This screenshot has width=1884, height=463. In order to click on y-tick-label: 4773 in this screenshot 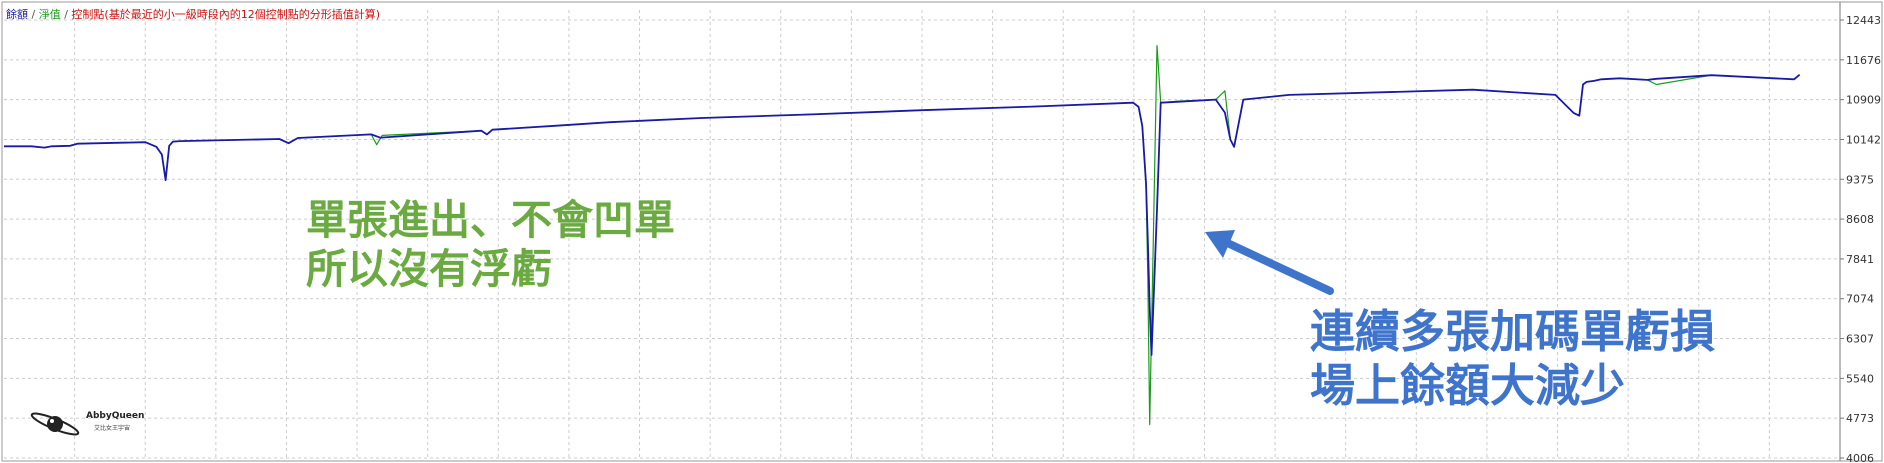, I will do `click(1860, 418)`.